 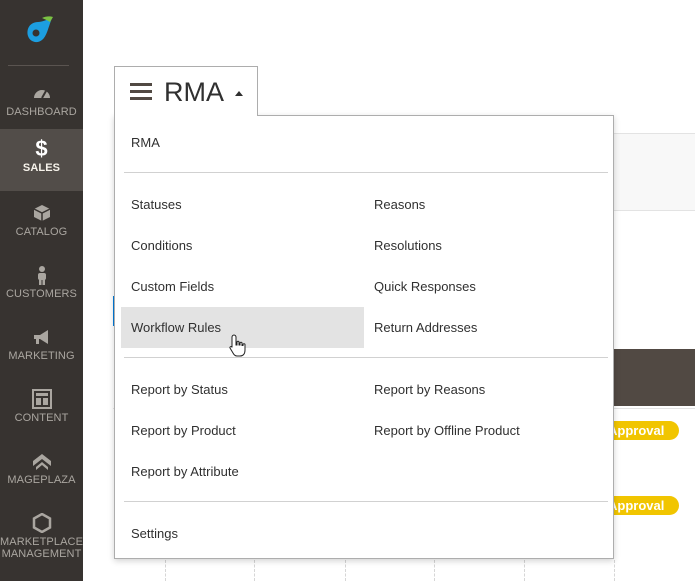 What do you see at coordinates (141, 92) in the screenshot?
I see `hamburger-icon` at bounding box center [141, 92].